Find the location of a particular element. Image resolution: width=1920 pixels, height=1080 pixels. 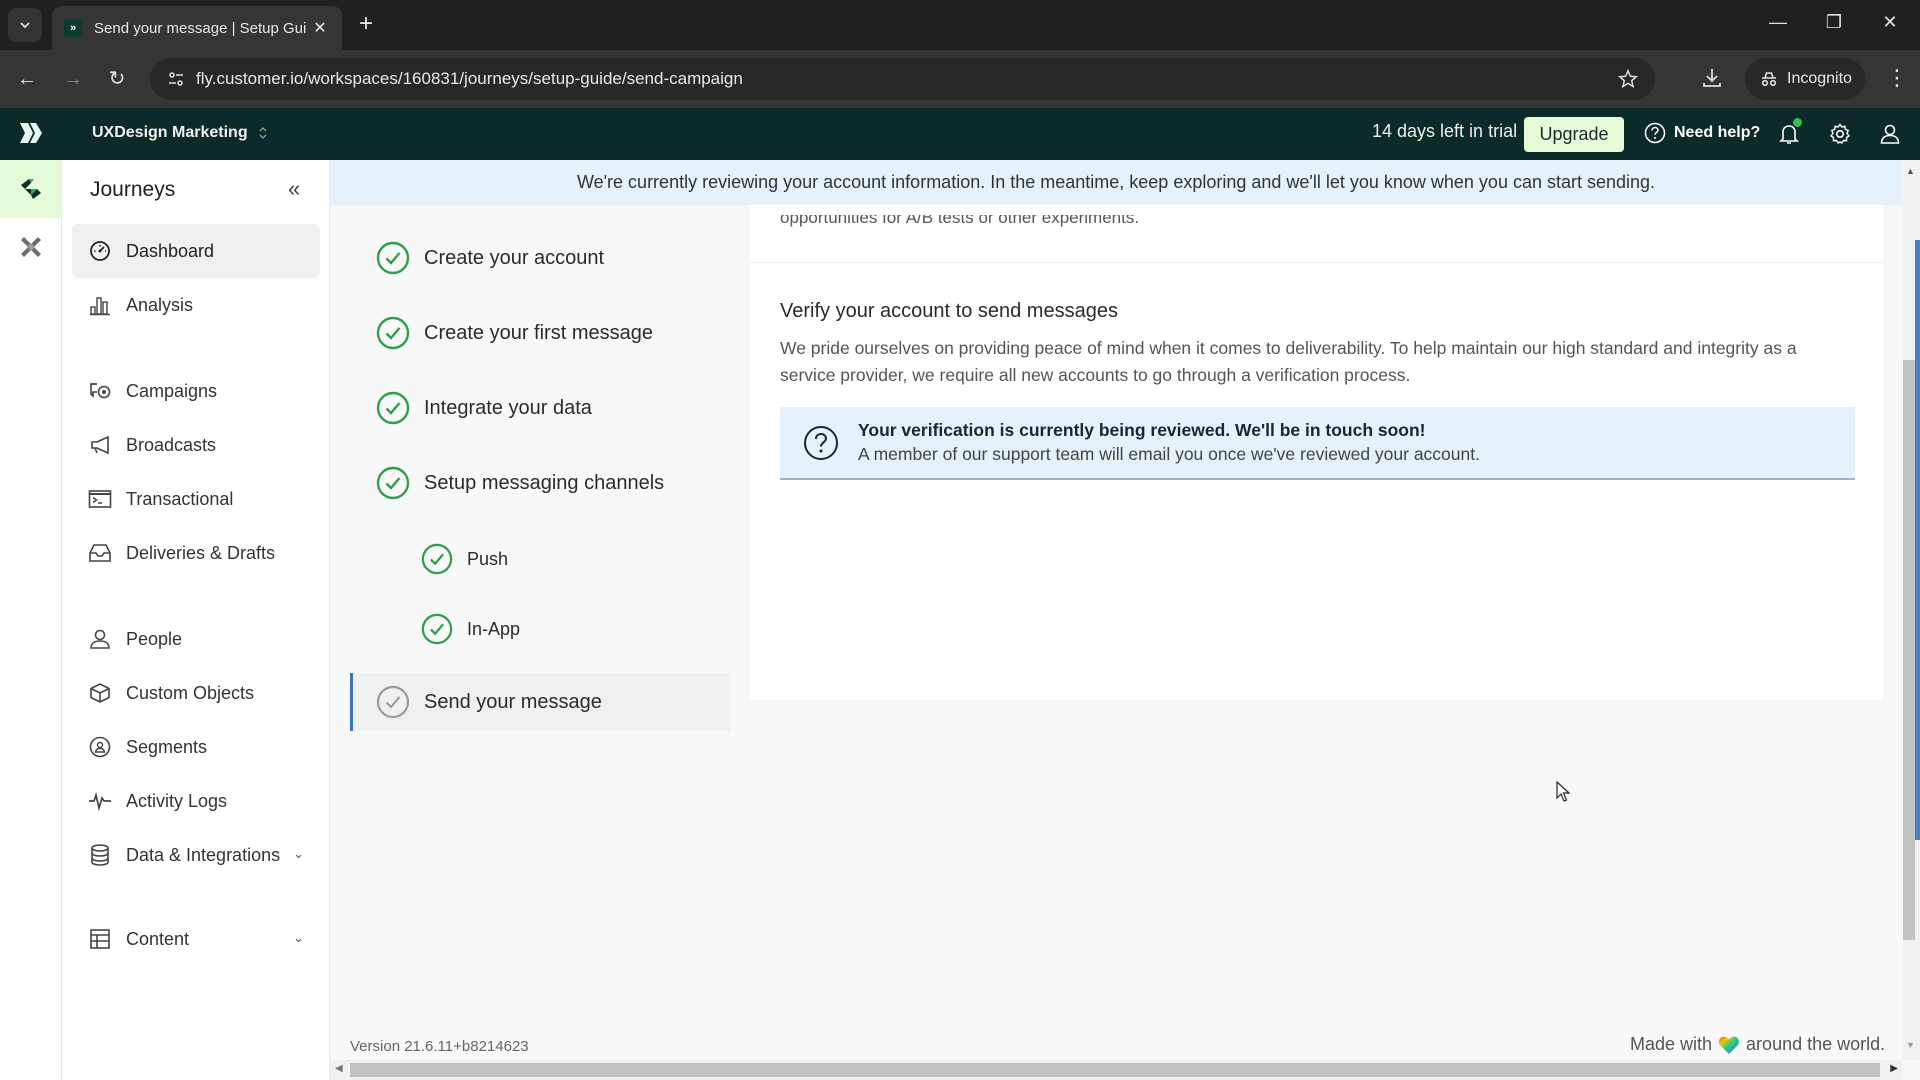

vertical-scrollbar: ▲ ▼ is located at coordinates (1911, 610).